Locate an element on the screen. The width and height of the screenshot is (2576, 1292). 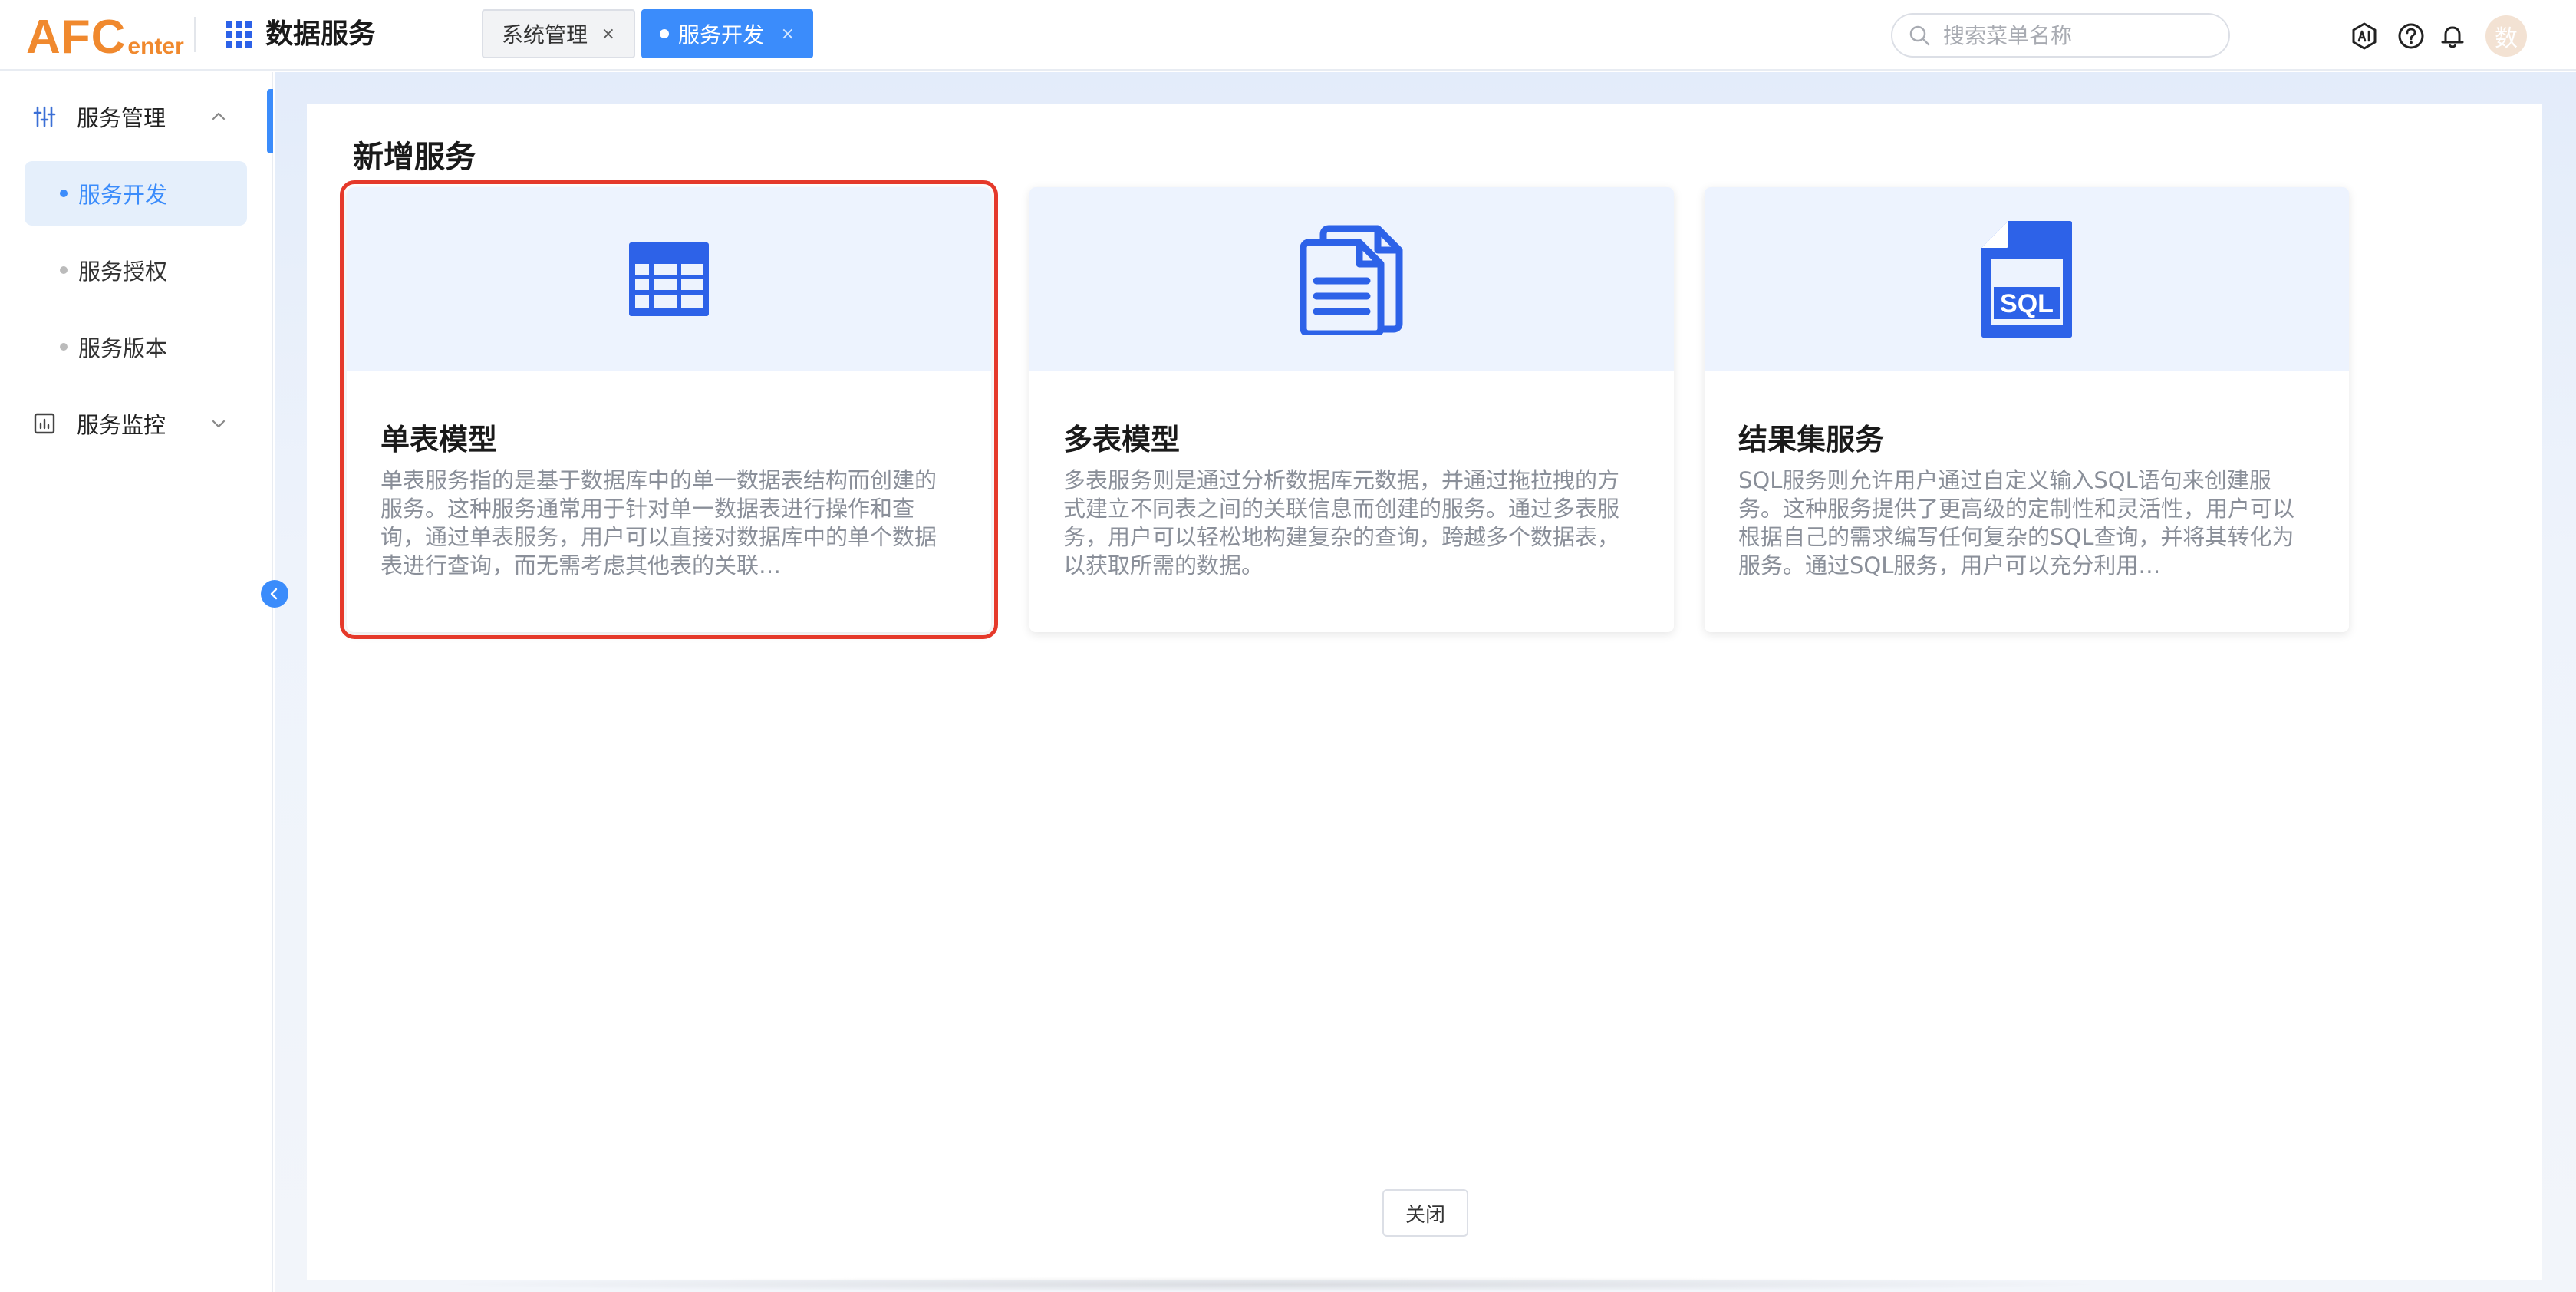
card-icon-area: SQL is located at coordinates (2027, 279).